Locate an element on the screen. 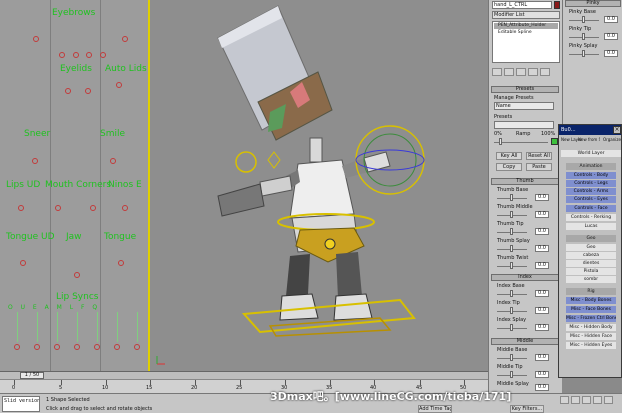  close-icon: × is located at coordinates (617, 130).